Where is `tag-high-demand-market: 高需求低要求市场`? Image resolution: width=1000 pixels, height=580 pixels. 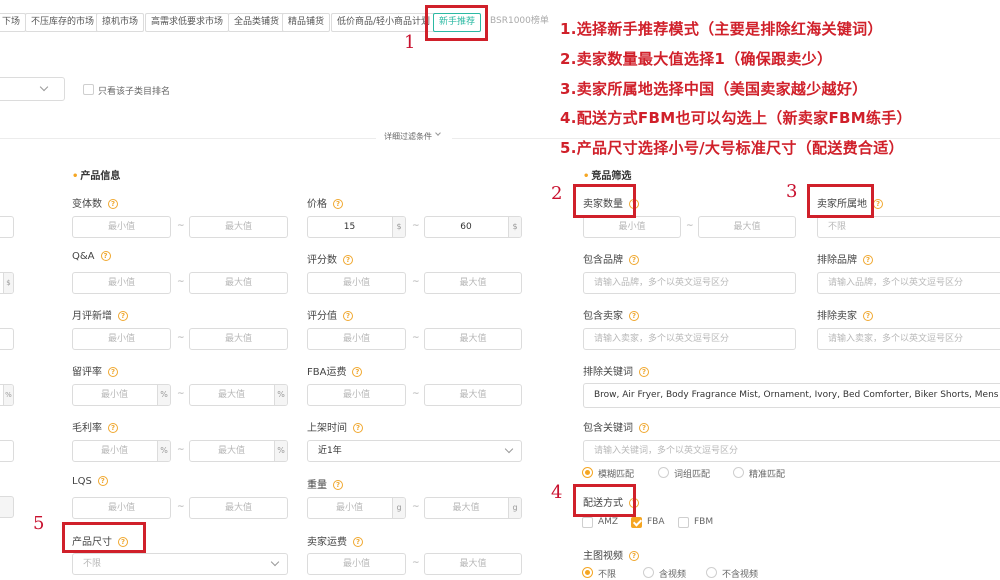 tag-high-demand-market: 高需求低要求市场 is located at coordinates (187, 22).